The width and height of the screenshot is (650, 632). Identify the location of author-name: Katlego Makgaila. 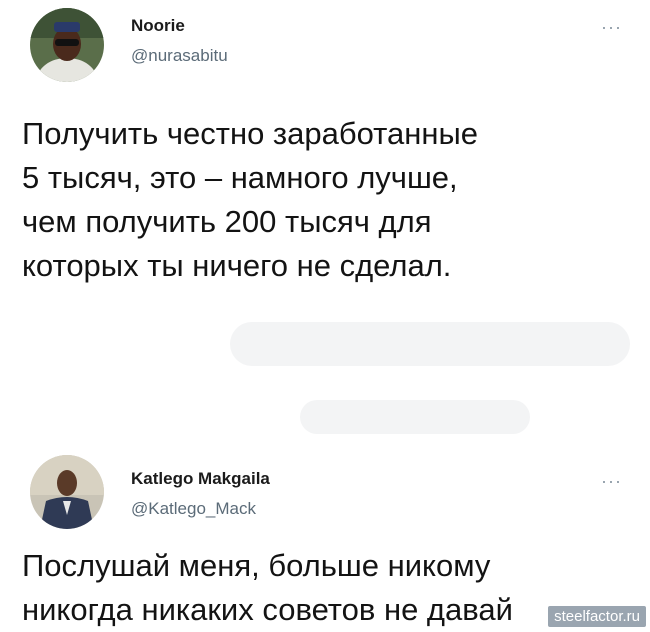
(200, 479).